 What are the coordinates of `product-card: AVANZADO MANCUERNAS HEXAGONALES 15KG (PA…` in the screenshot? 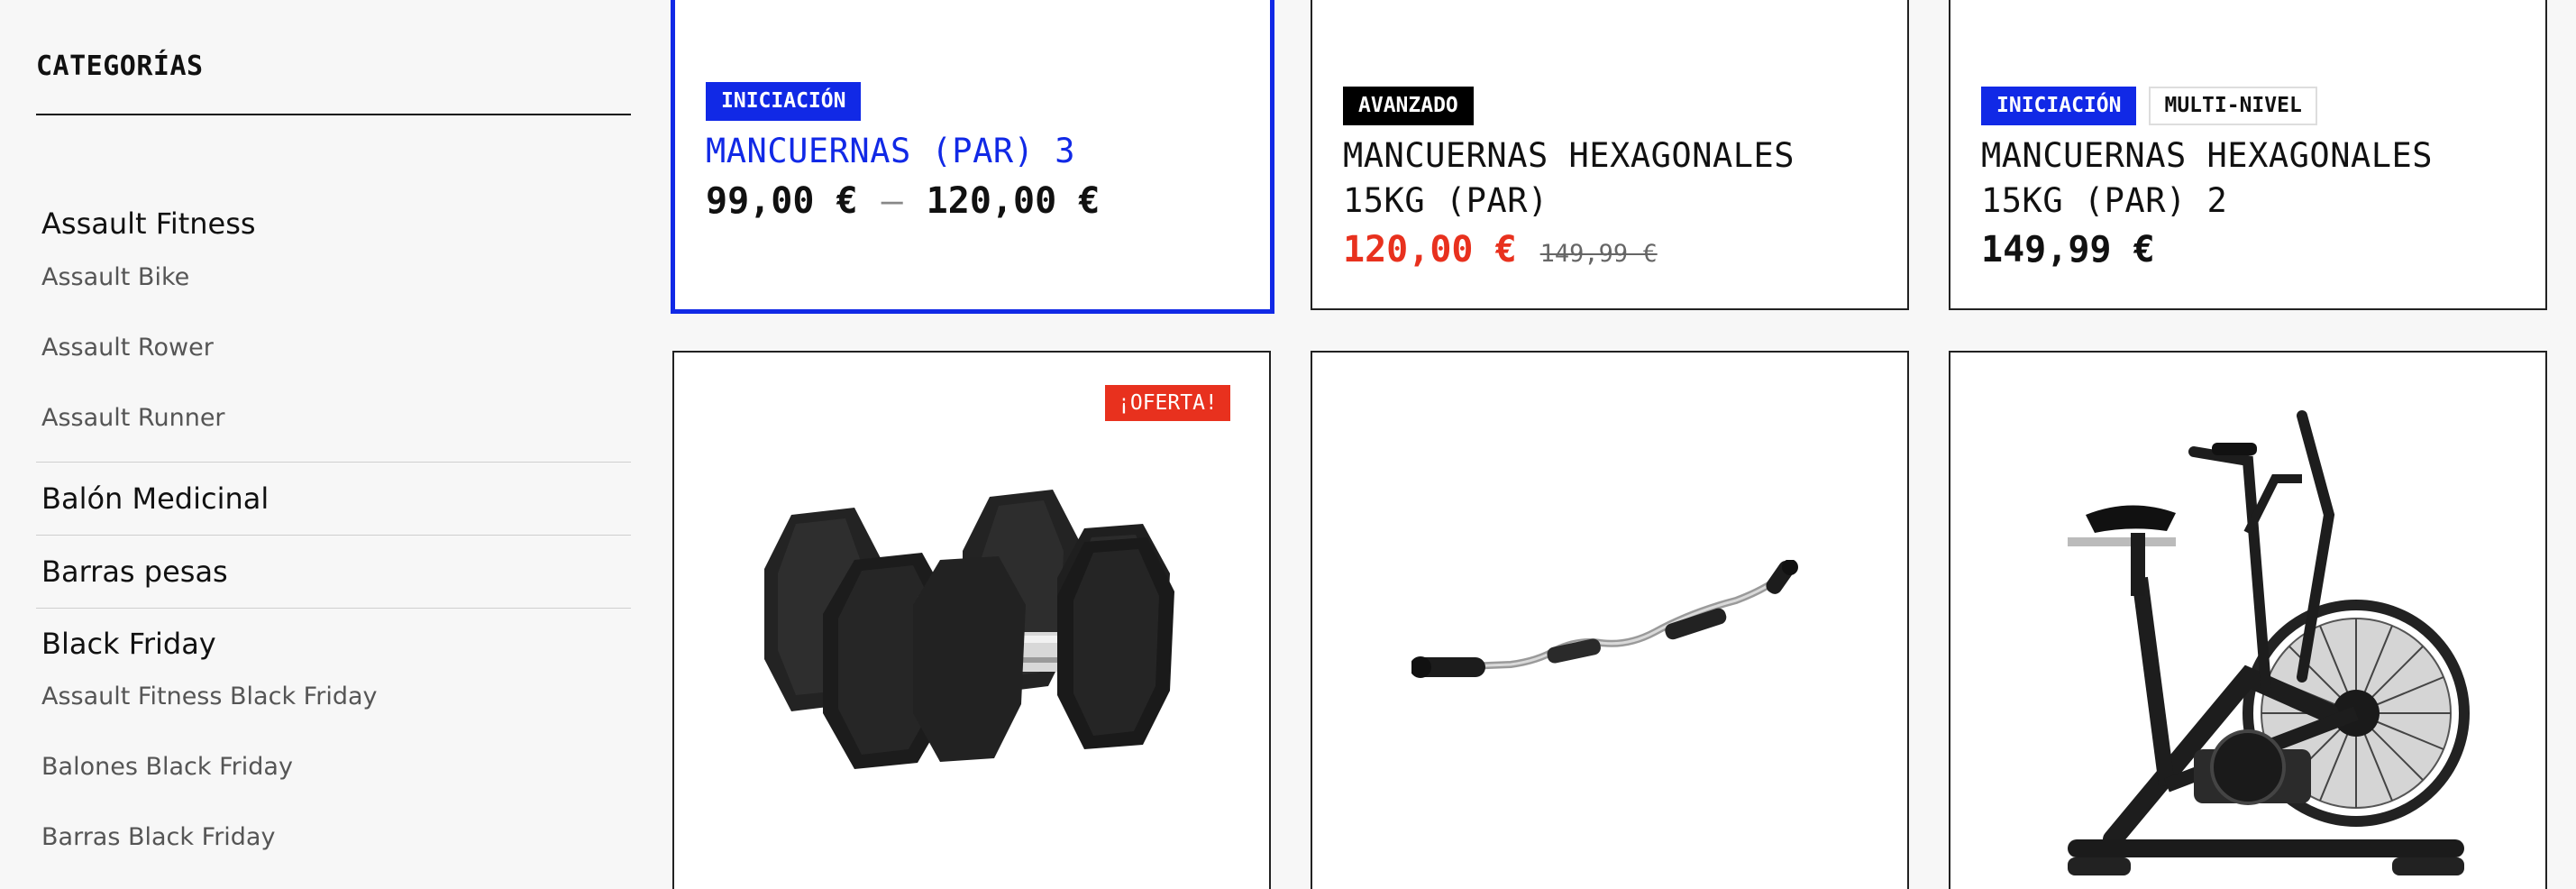 It's located at (1610, 155).